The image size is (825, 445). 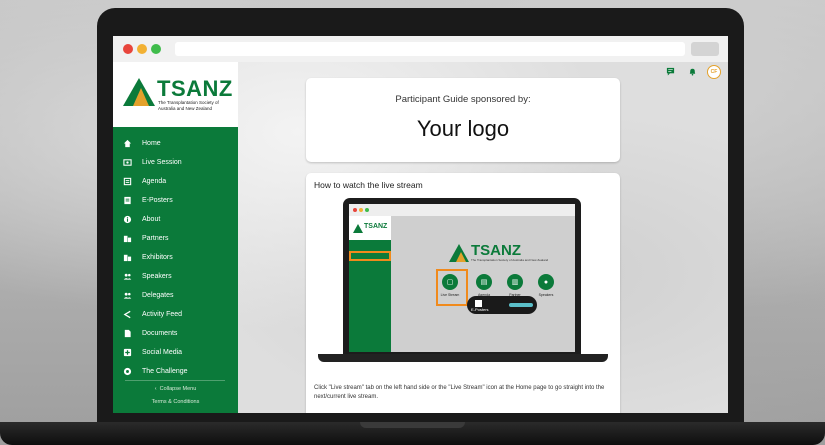 I want to click on browser-titlebar, so click(x=420, y=49).